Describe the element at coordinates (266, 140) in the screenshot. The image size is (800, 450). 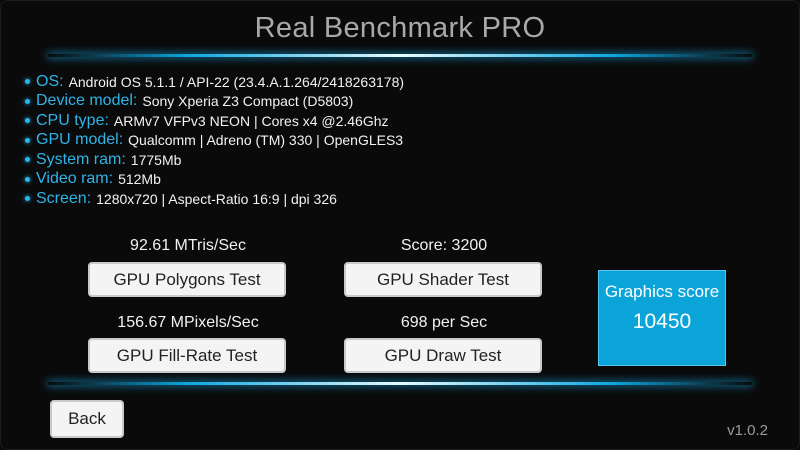
I see `info-value: Qualcomm | Adreno (TM) 330 | OpenGLES3` at that location.